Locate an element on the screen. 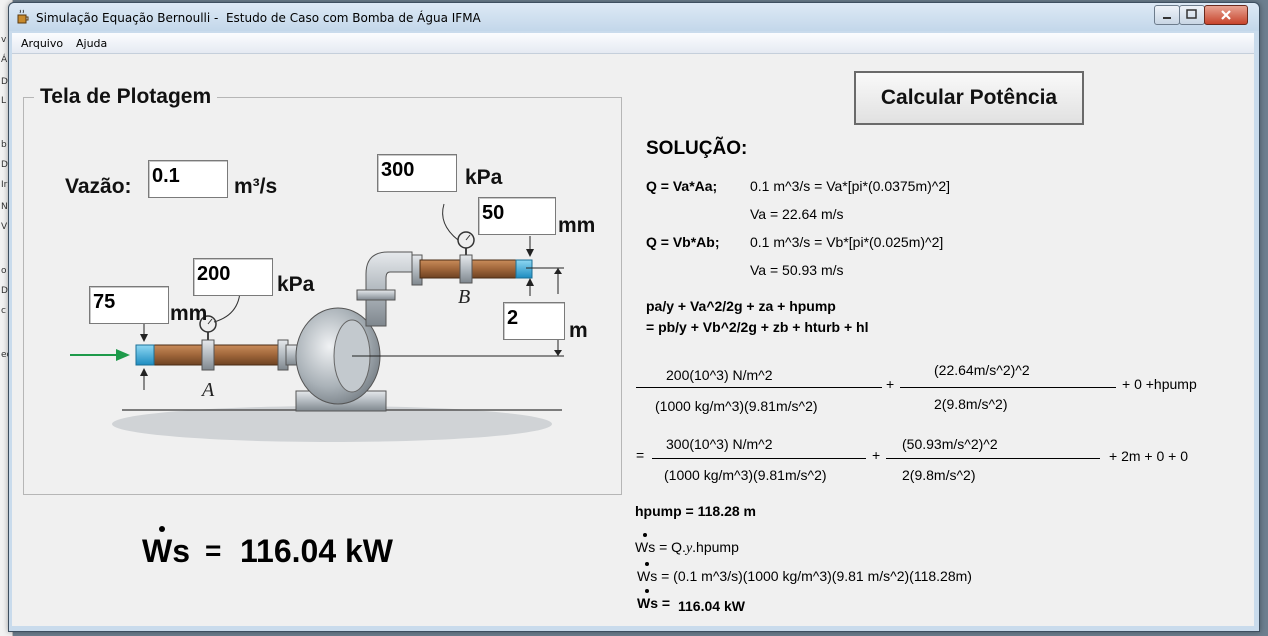  fraction-4-numerator: (50.93m/s^2)^2 is located at coordinates (950, 444).